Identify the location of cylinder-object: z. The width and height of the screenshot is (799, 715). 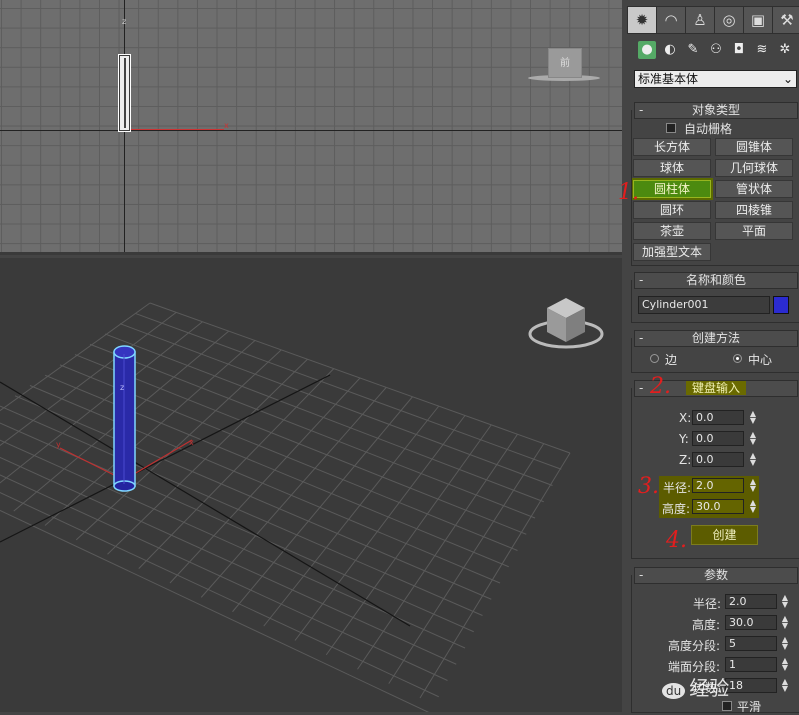
(124, 418).